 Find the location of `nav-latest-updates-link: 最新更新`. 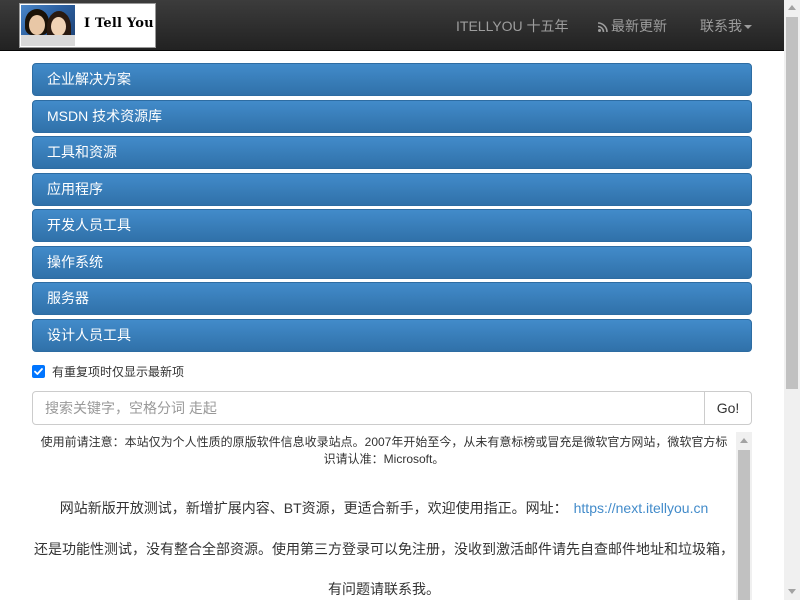

nav-latest-updates-link: 最新更新 is located at coordinates (632, 26).